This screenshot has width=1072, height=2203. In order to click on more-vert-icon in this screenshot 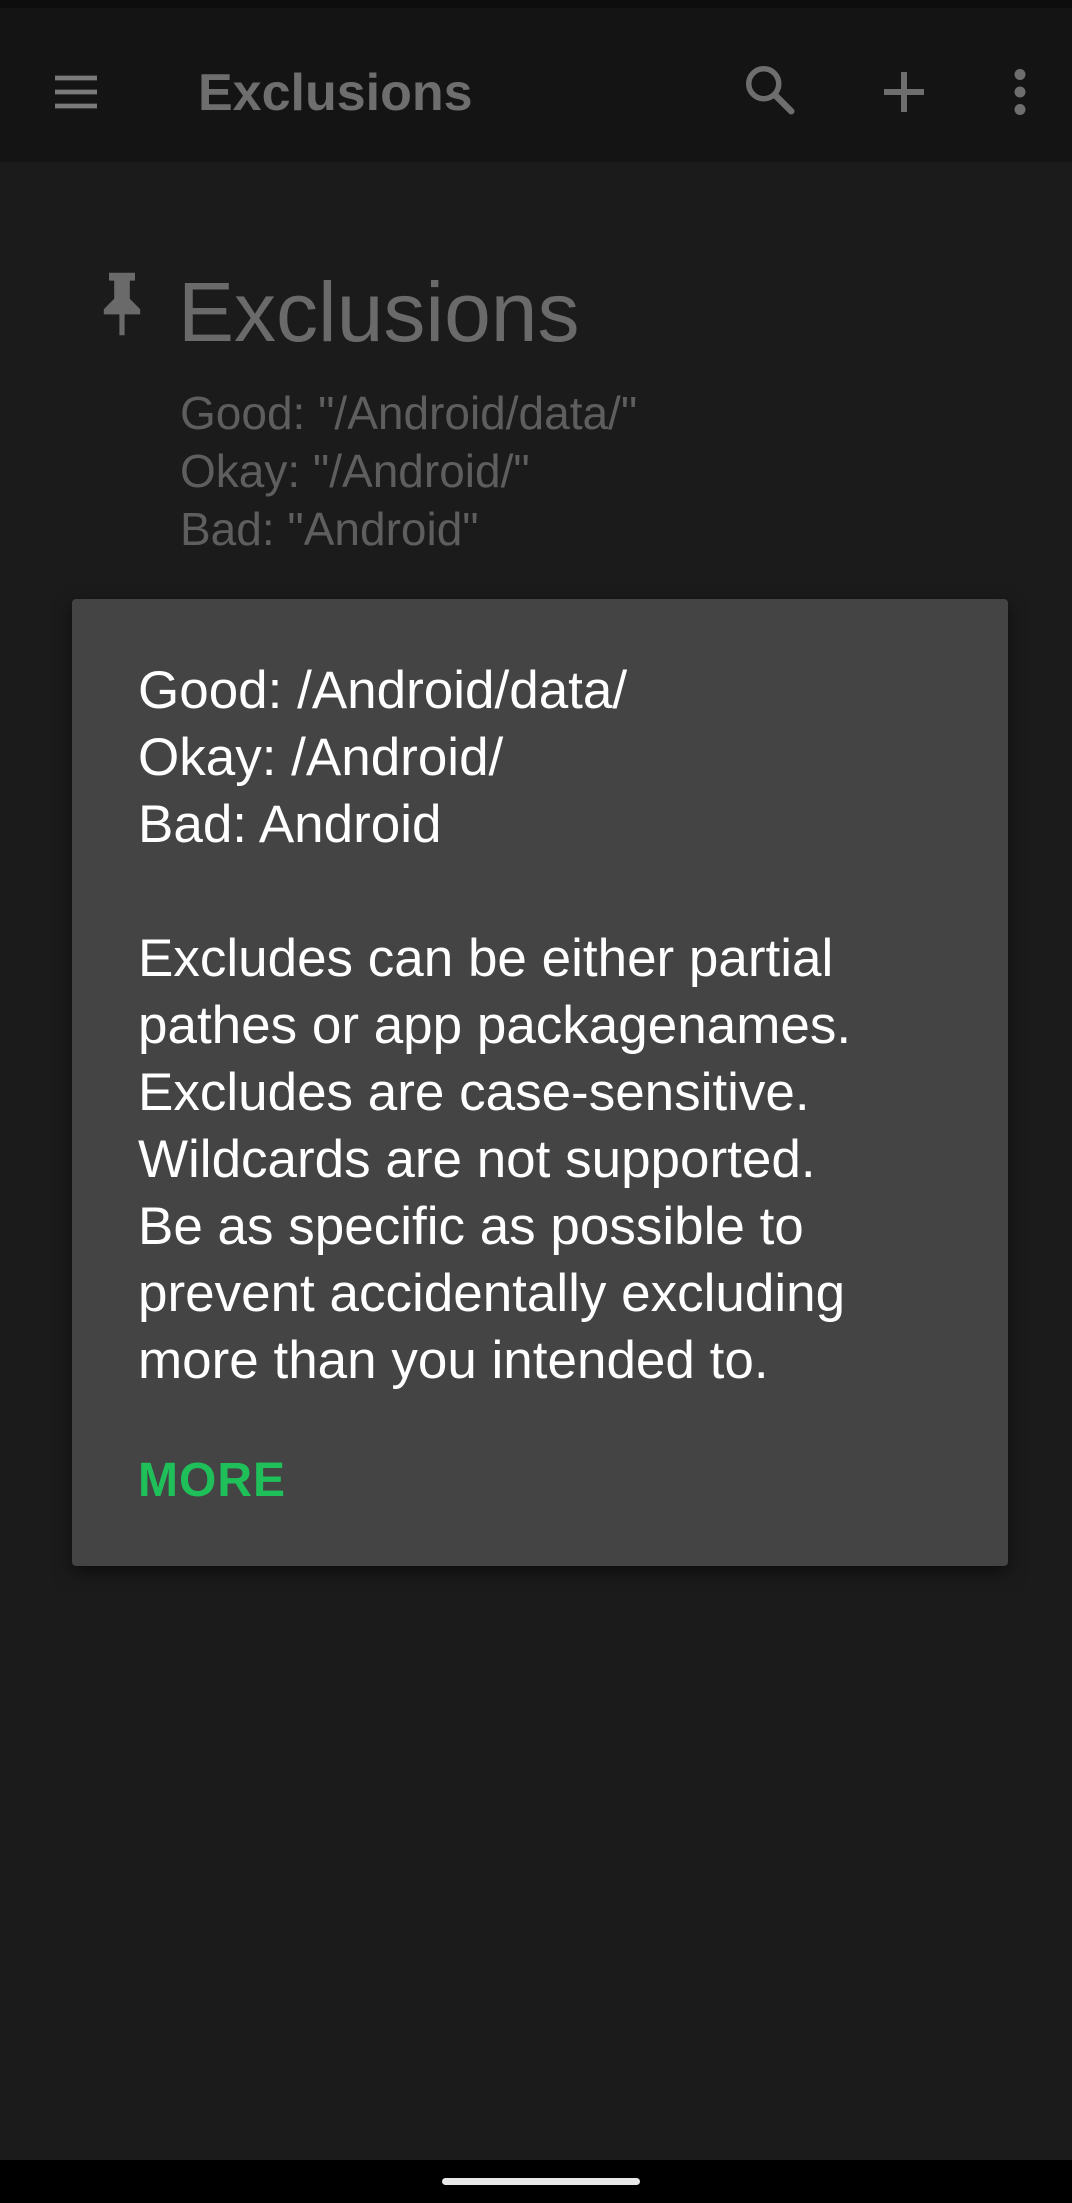, I will do `click(1020, 92)`.